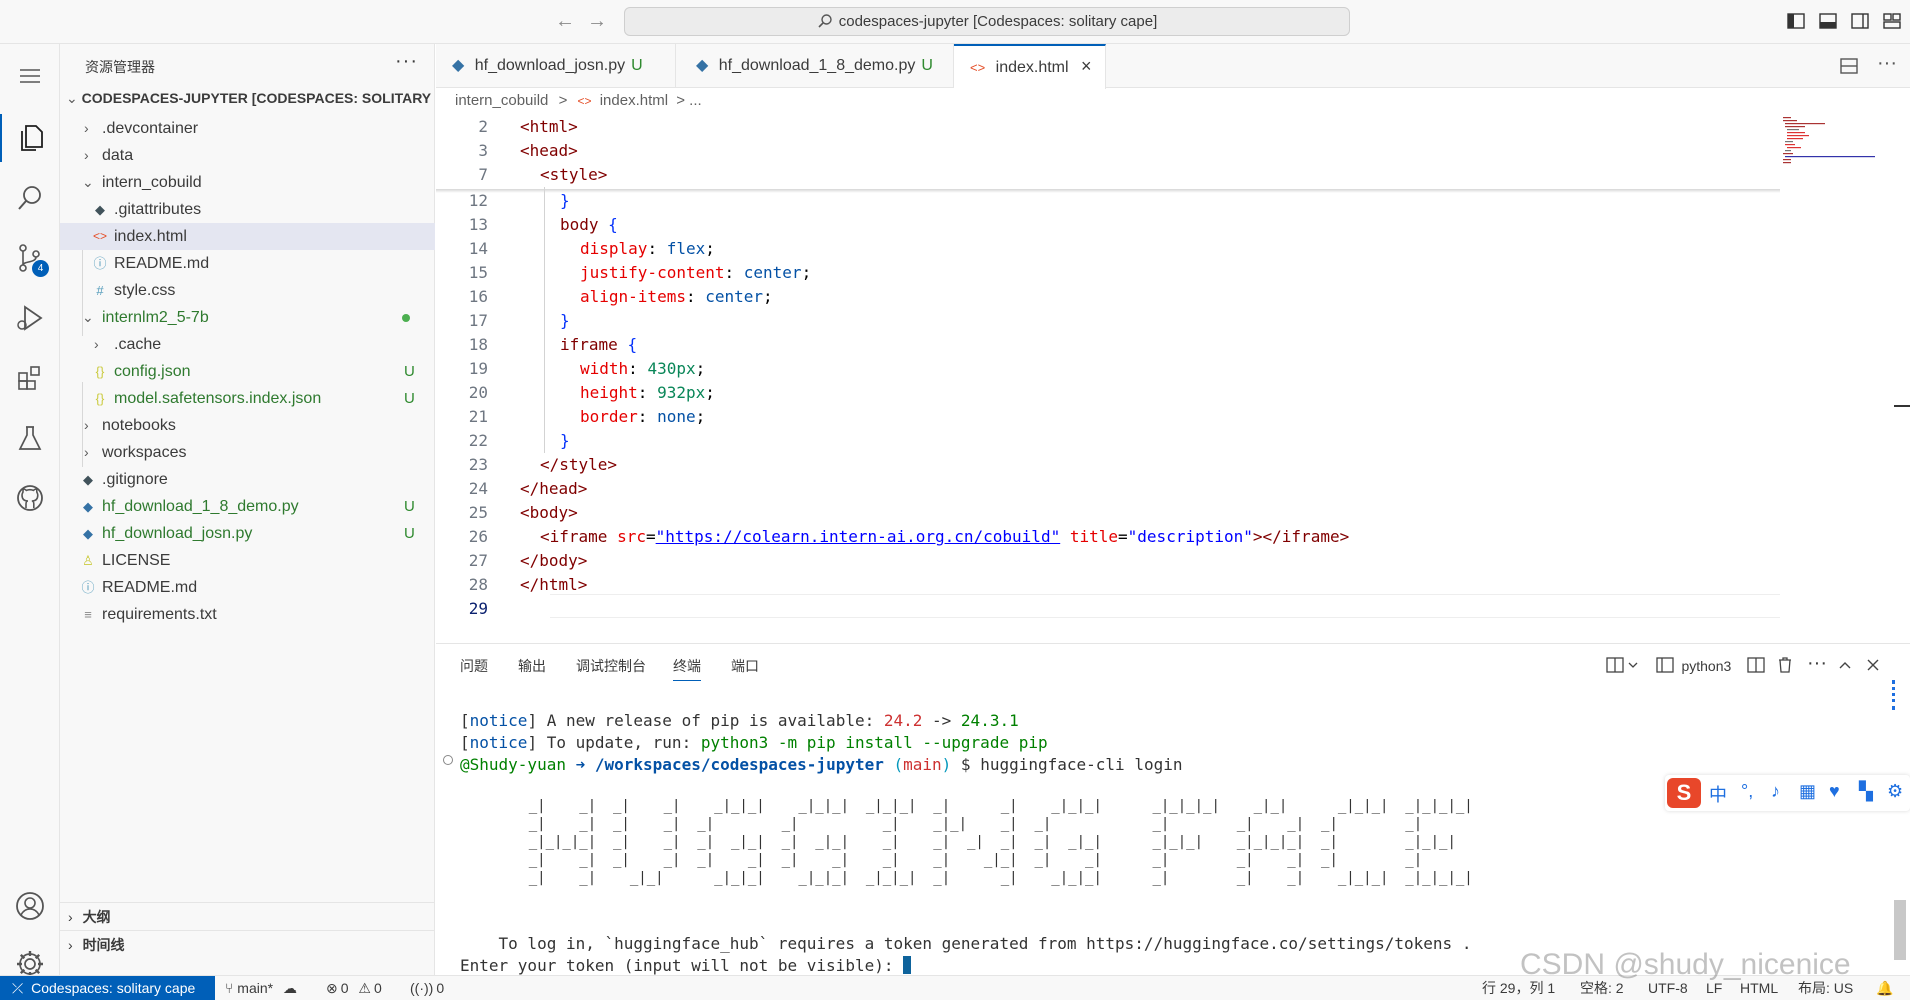 This screenshot has width=1910, height=1000. I want to click on ime-logo: S, so click(1684, 793).